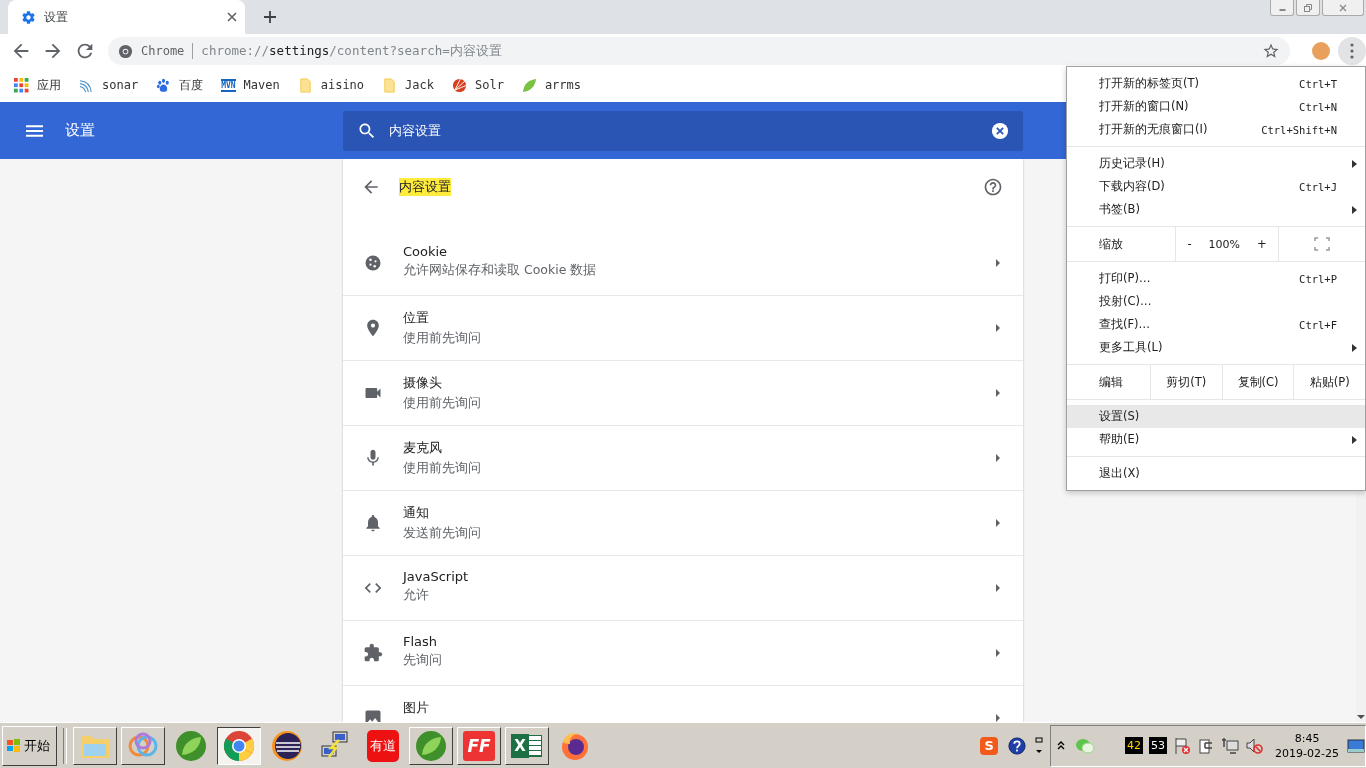 Image resolution: width=1366 pixels, height=768 pixels. What do you see at coordinates (1261, 244) in the screenshot?
I see `zoom-in-button: +` at bounding box center [1261, 244].